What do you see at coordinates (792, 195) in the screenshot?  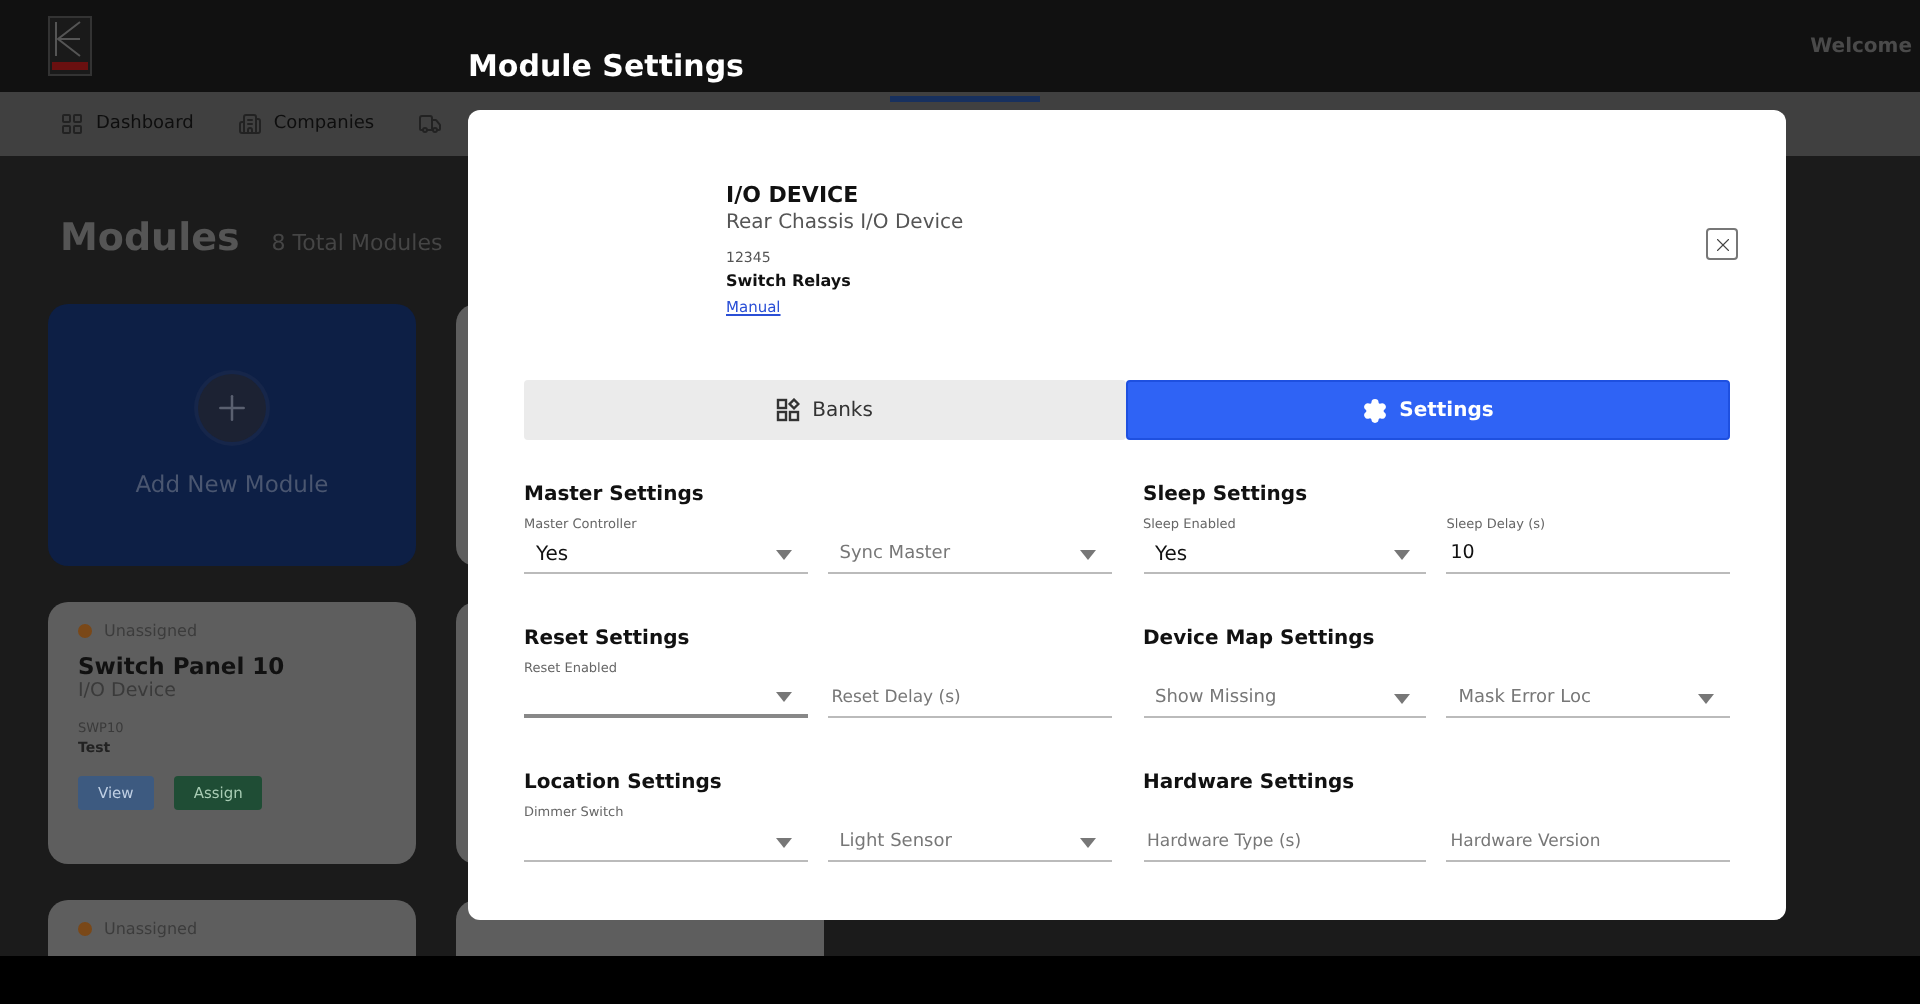 I see `device-kind: I/O DEVICE` at bounding box center [792, 195].